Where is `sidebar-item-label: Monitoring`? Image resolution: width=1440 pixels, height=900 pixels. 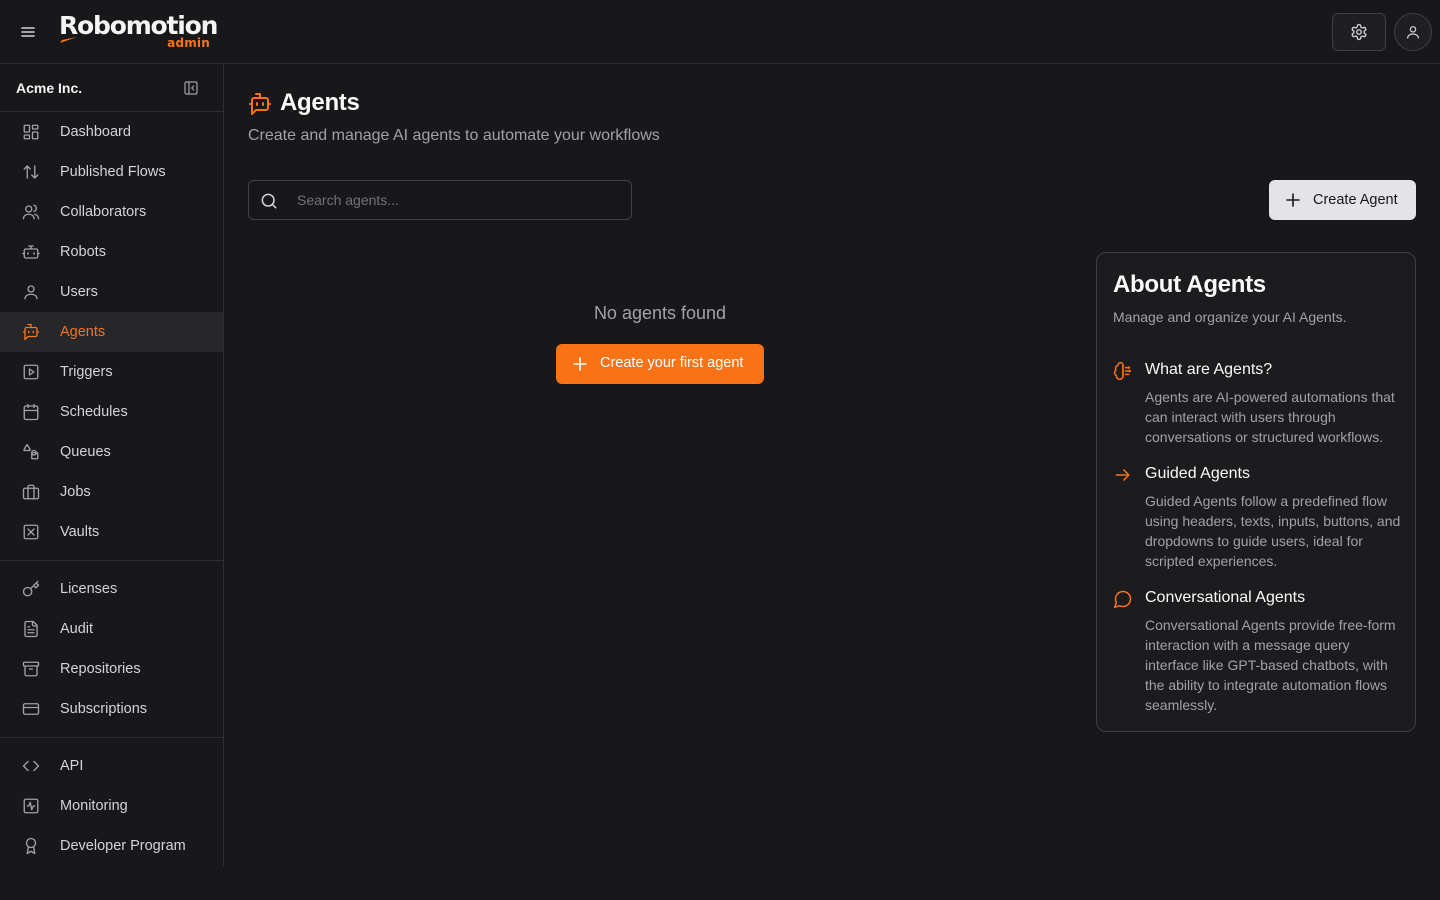
sidebar-item-label: Monitoring is located at coordinates (94, 806).